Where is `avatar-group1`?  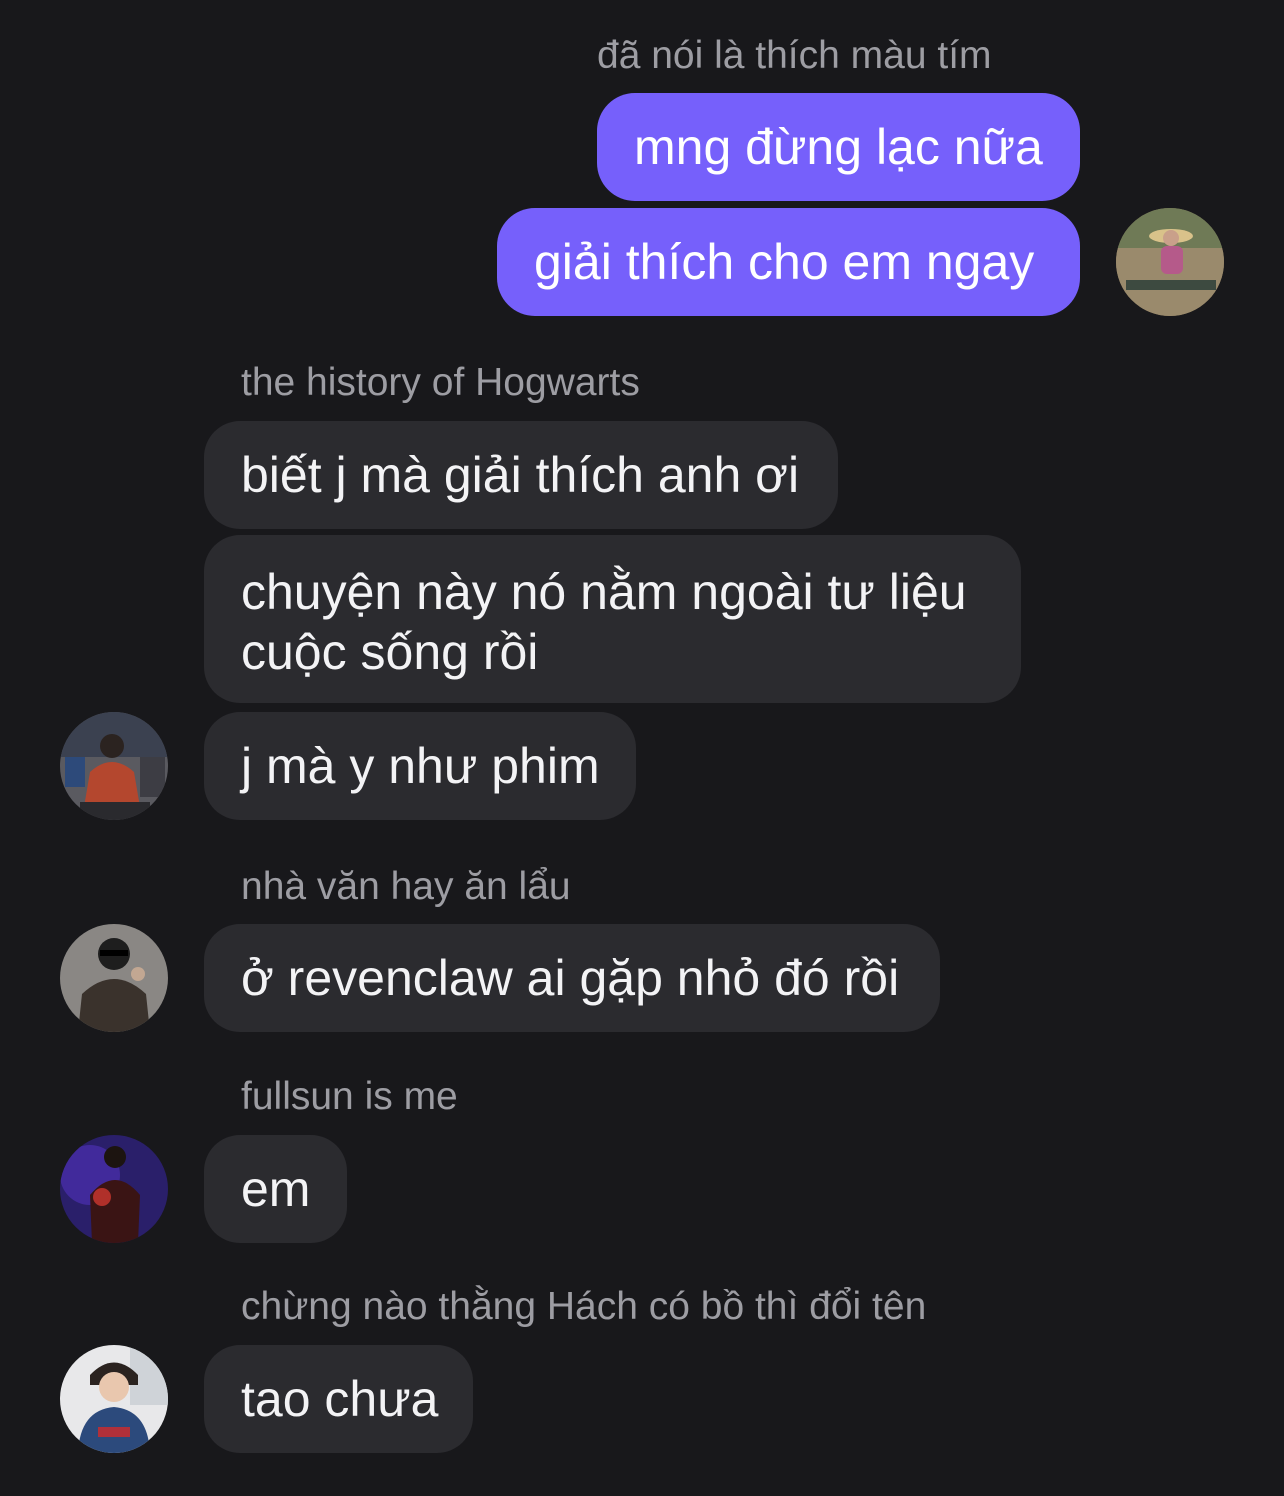 avatar-group1 is located at coordinates (114, 766).